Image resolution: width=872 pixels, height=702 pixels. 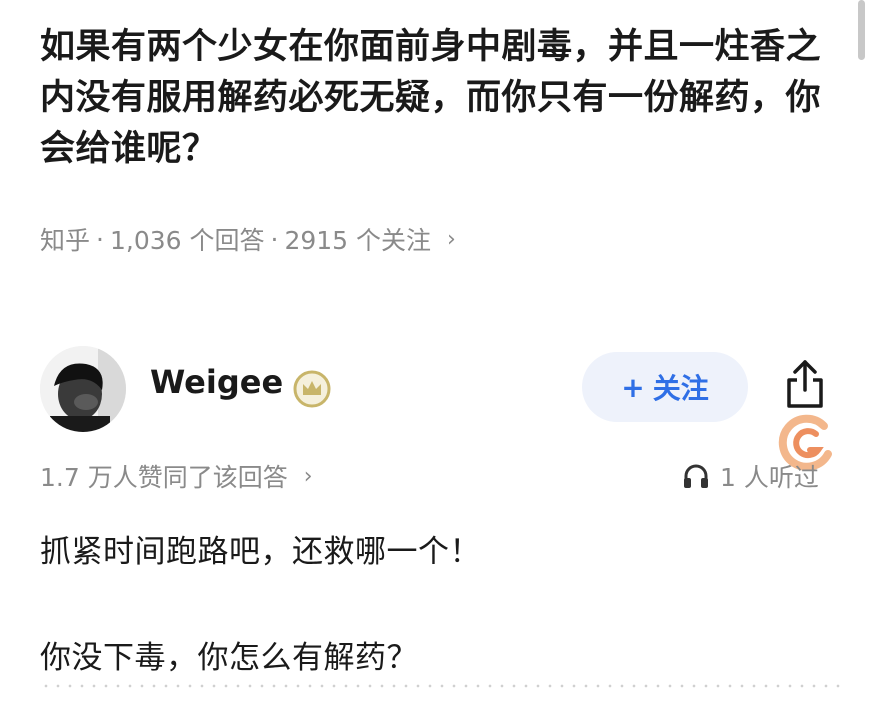 What do you see at coordinates (164, 477) in the screenshot?
I see `likes-text: 1.7 万人赞同了该回答` at bounding box center [164, 477].